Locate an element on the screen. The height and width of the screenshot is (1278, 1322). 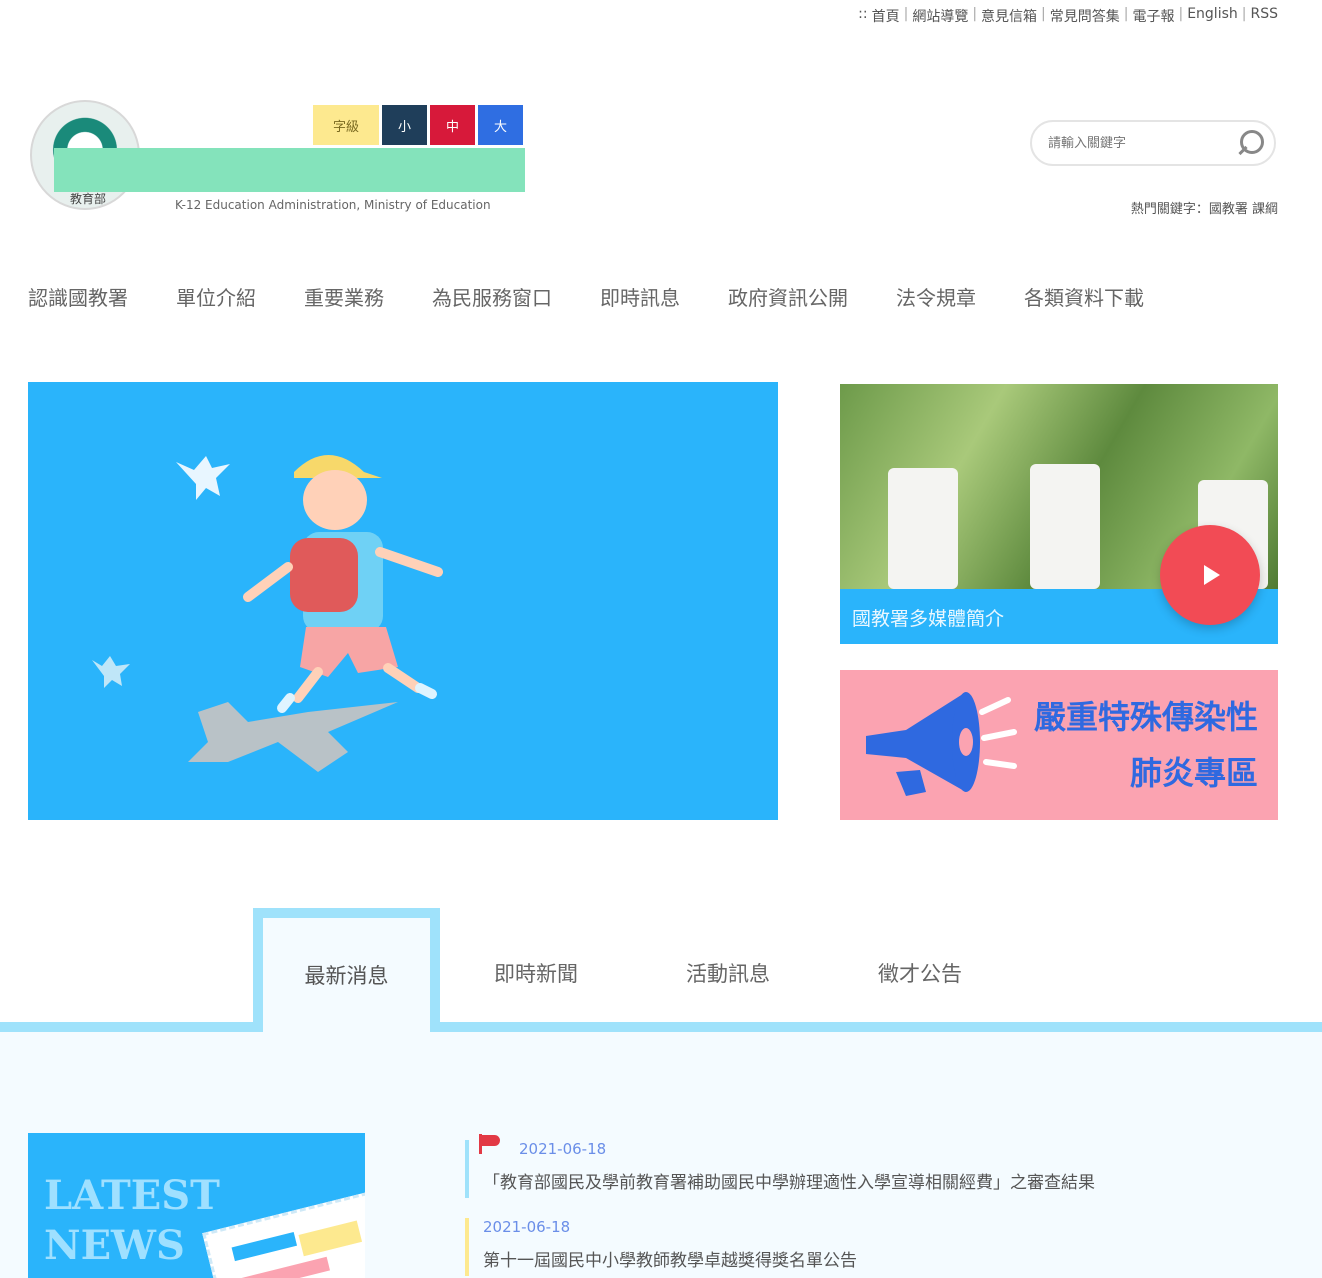
org-name-redacted-block is located at coordinates (289, 170).